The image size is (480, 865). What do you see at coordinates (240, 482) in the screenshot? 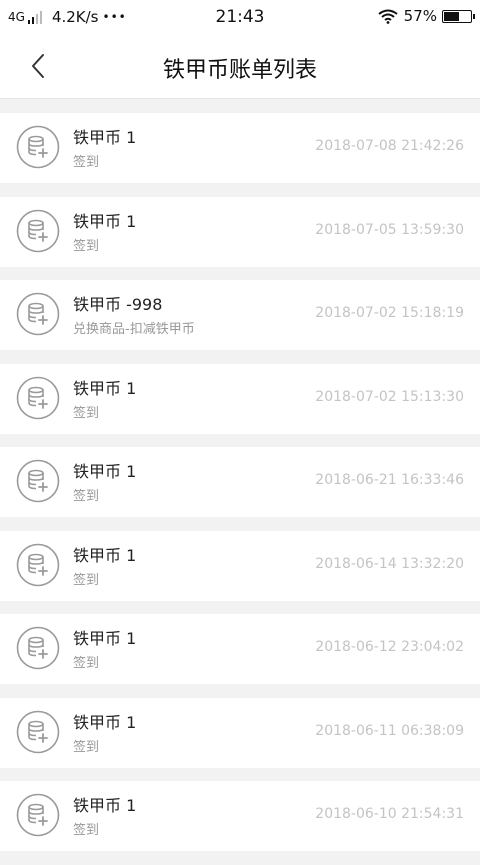
I see `record-item: 铁甲币 1 签到 2018-06-21 16:33:46` at bounding box center [240, 482].